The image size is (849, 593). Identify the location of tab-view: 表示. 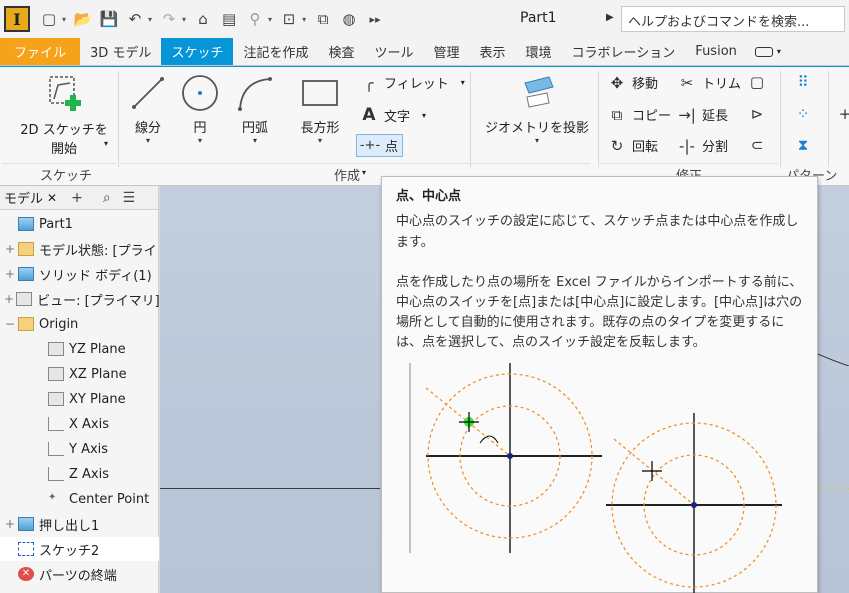
(493, 51).